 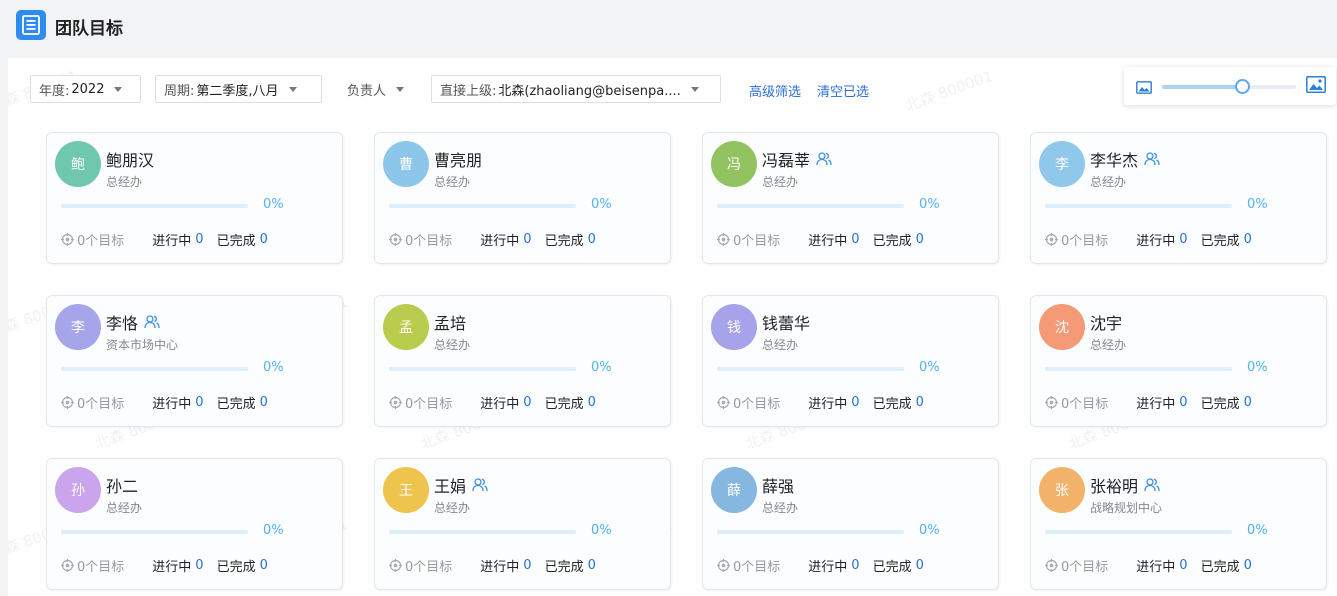 What do you see at coordinates (194, 198) in the screenshot?
I see `member-card: 鲍鲍朋汉 总经办 0% 0个目标 进行中 0 已完成 0` at bounding box center [194, 198].